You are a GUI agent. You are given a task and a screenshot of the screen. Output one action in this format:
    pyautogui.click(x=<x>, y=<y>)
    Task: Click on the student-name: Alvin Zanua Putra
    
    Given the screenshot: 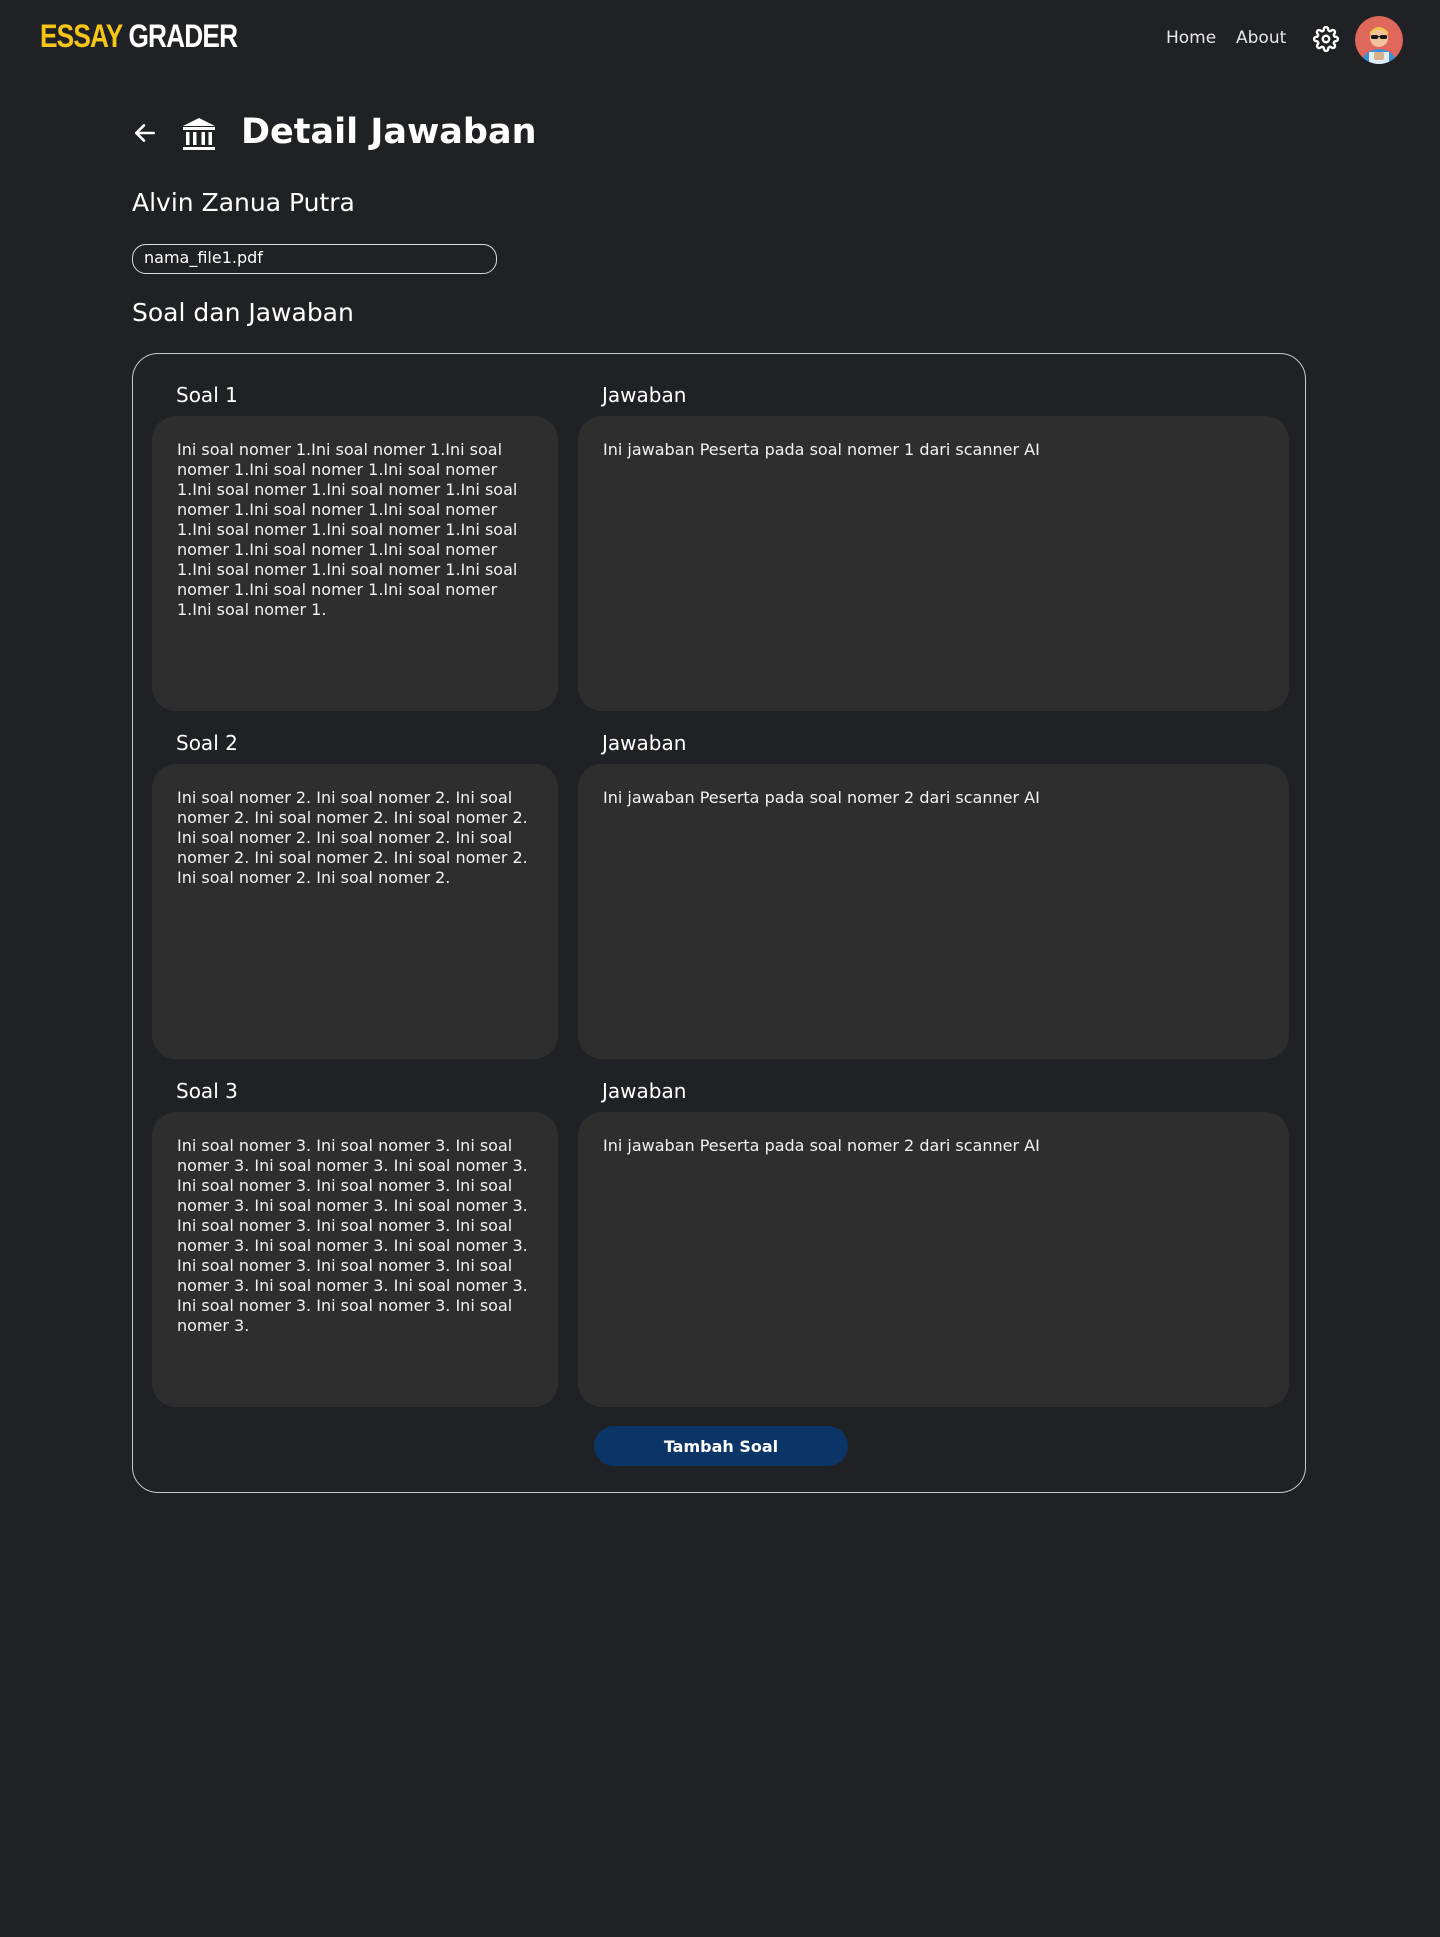 What is the action you would take?
    pyautogui.click(x=243, y=202)
    